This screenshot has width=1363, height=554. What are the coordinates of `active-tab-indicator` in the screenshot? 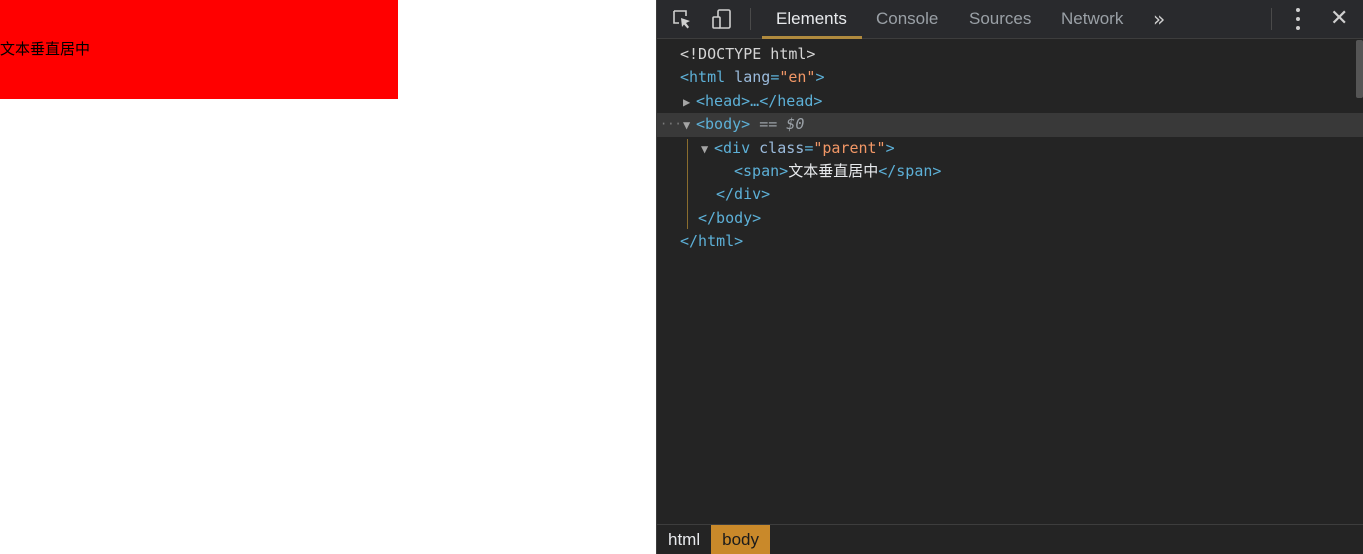 It's located at (812, 37).